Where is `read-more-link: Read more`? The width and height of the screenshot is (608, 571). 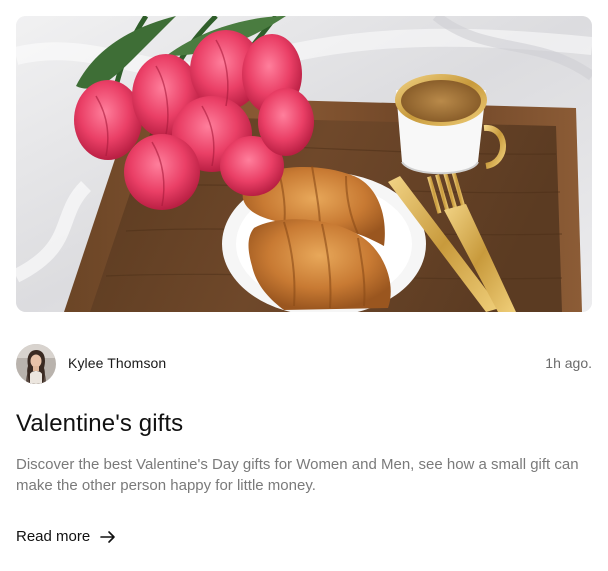 read-more-link: Read more is located at coordinates (66, 536).